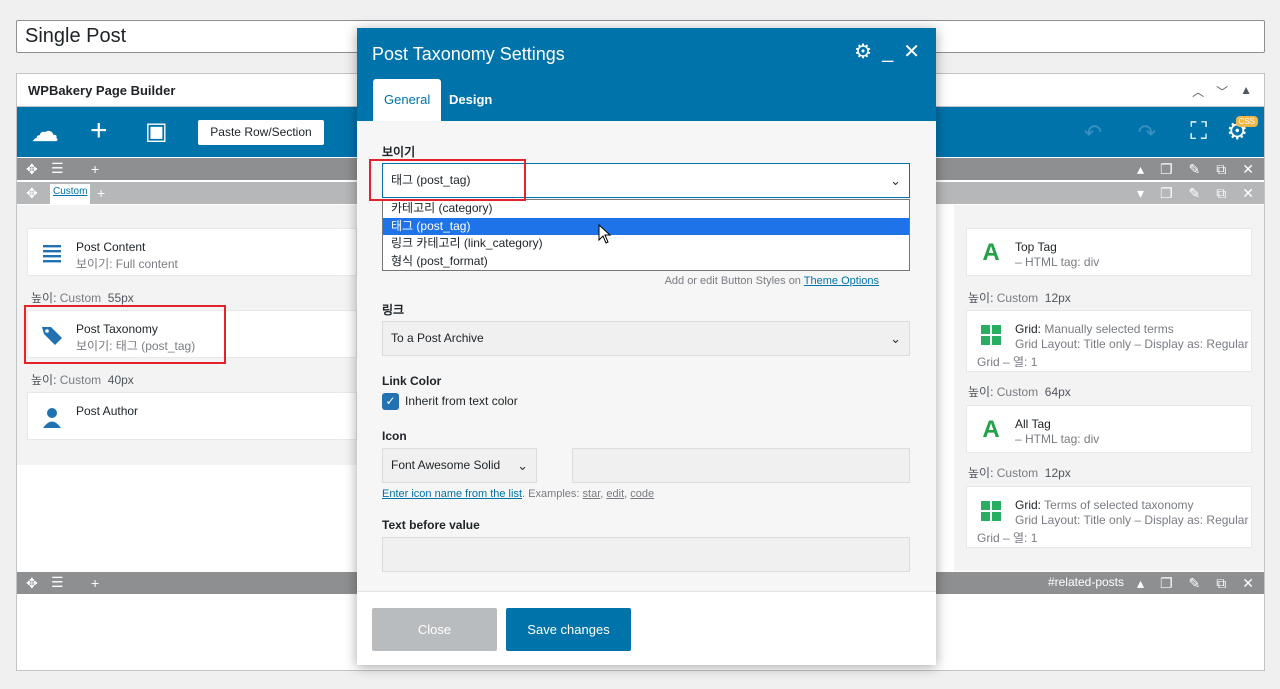 The height and width of the screenshot is (689, 1280). I want to click on row-actions: ▾ ❐ ✎ ⧉ ✕, so click(1195, 193).